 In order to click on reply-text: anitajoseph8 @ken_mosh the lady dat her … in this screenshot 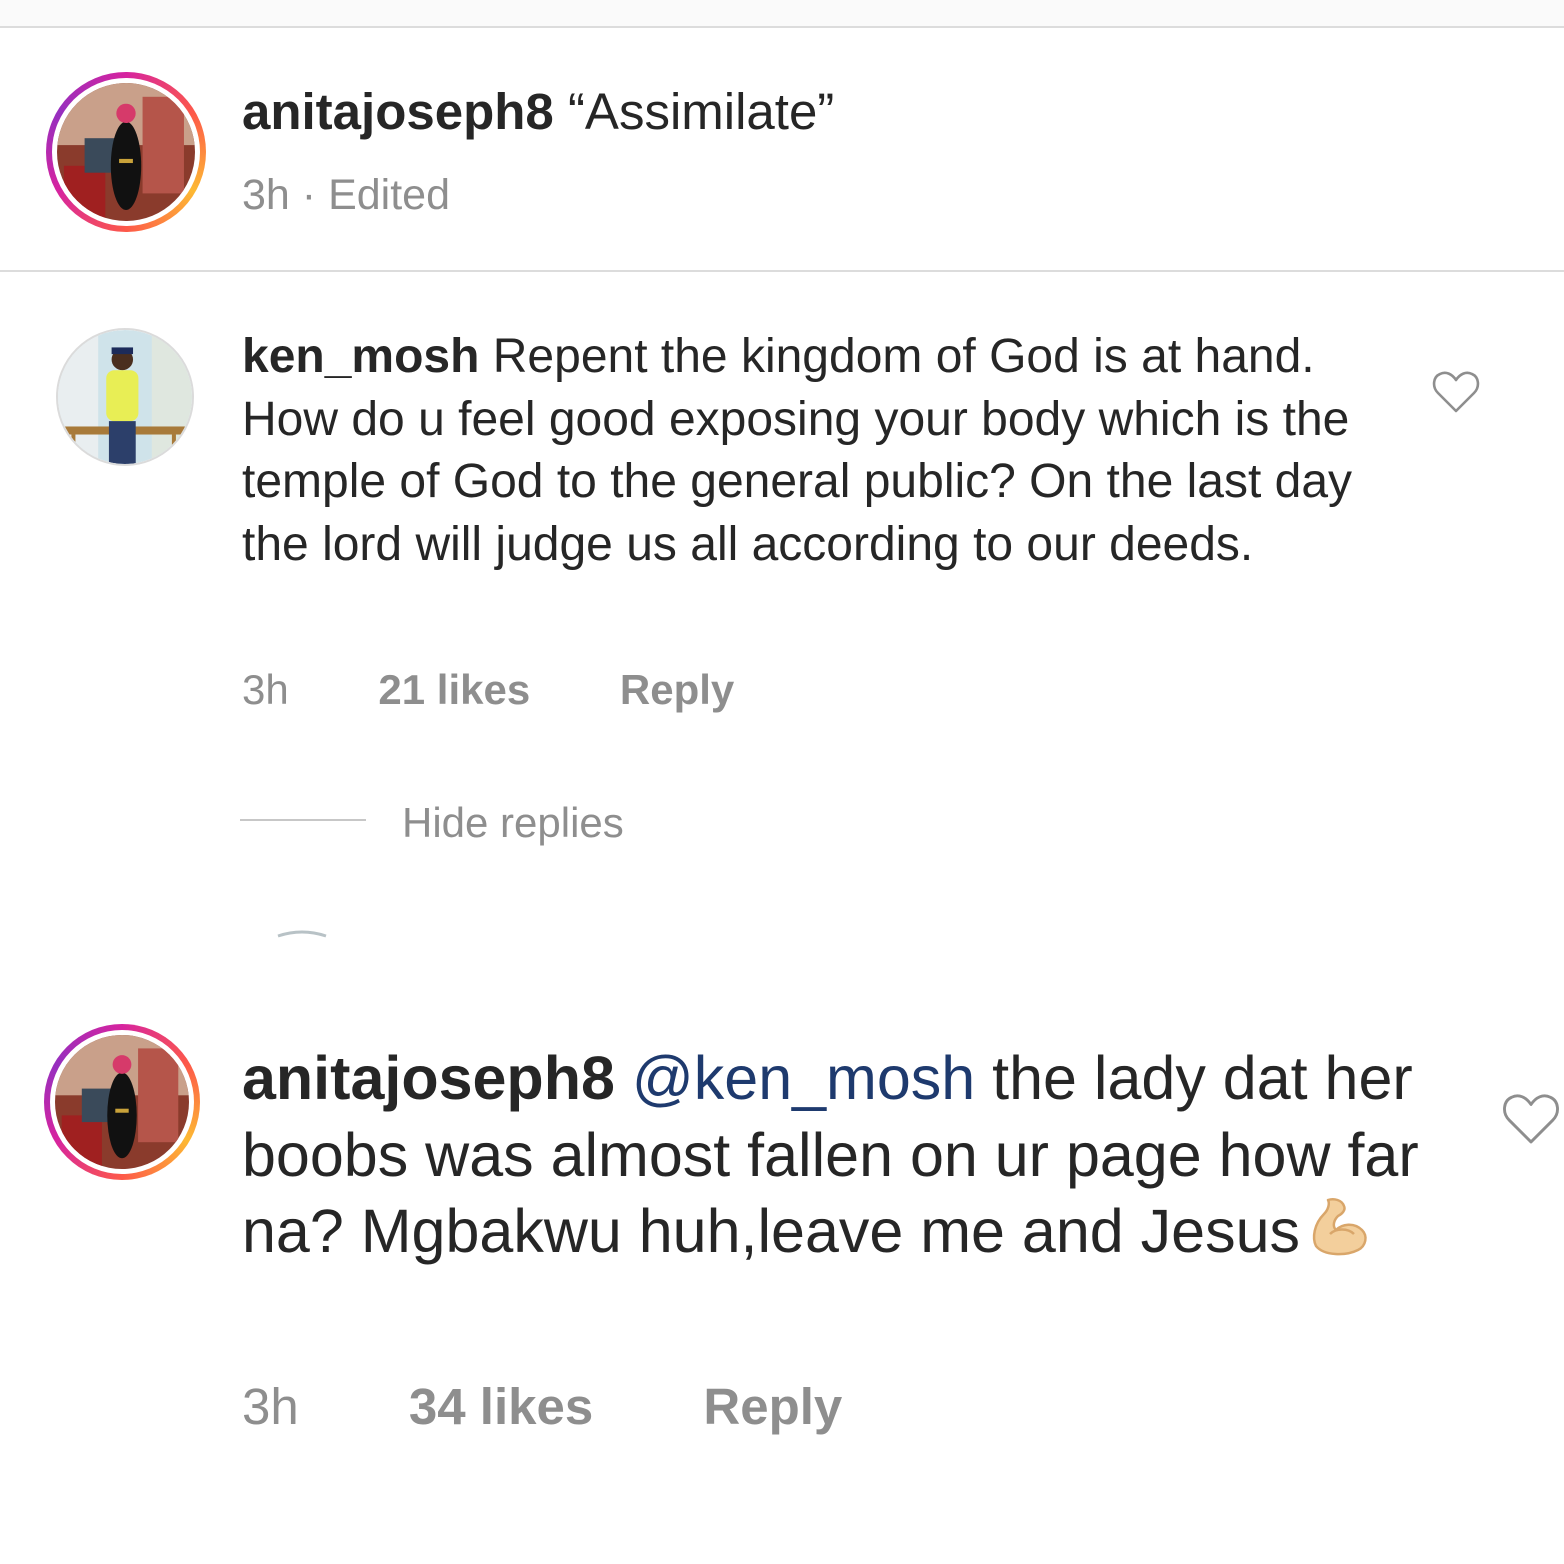, I will do `click(842, 1155)`.